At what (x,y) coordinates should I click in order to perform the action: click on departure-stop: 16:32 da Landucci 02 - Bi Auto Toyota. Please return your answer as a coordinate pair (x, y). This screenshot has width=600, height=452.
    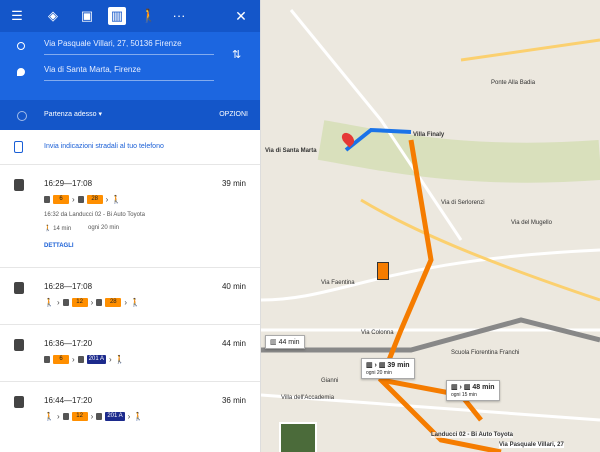
    Looking at the image, I should click on (94, 215).